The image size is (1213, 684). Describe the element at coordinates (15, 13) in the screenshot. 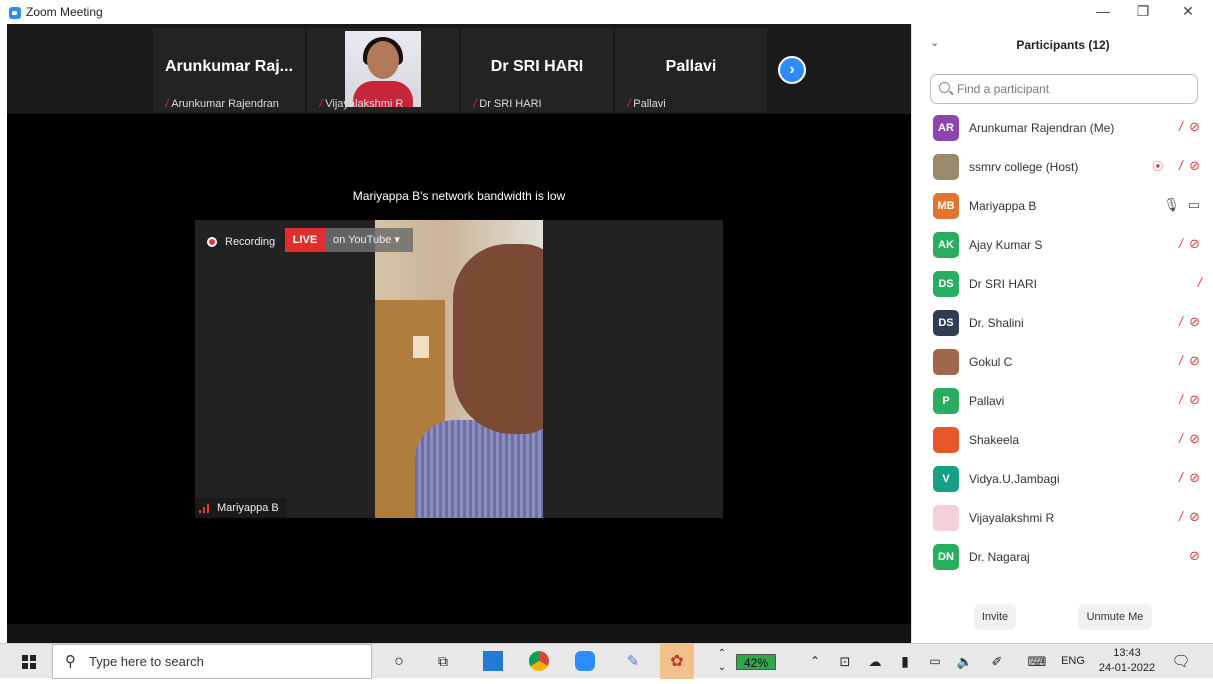

I see `zoom-logo-icon` at that location.